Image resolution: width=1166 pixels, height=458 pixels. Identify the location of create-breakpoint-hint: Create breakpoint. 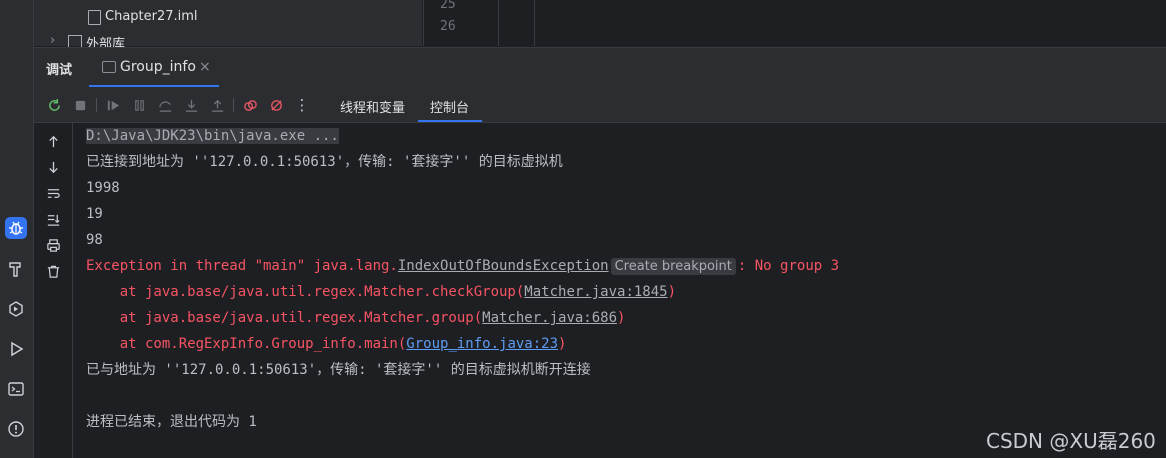
(673, 266).